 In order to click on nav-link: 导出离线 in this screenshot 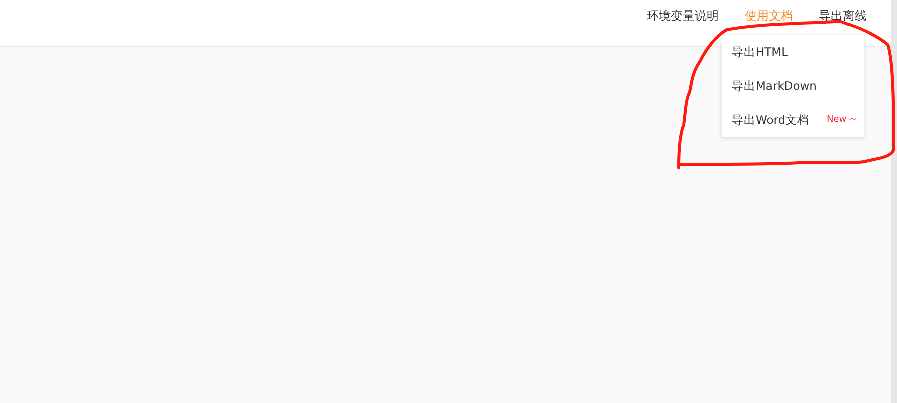, I will do `click(843, 16)`.